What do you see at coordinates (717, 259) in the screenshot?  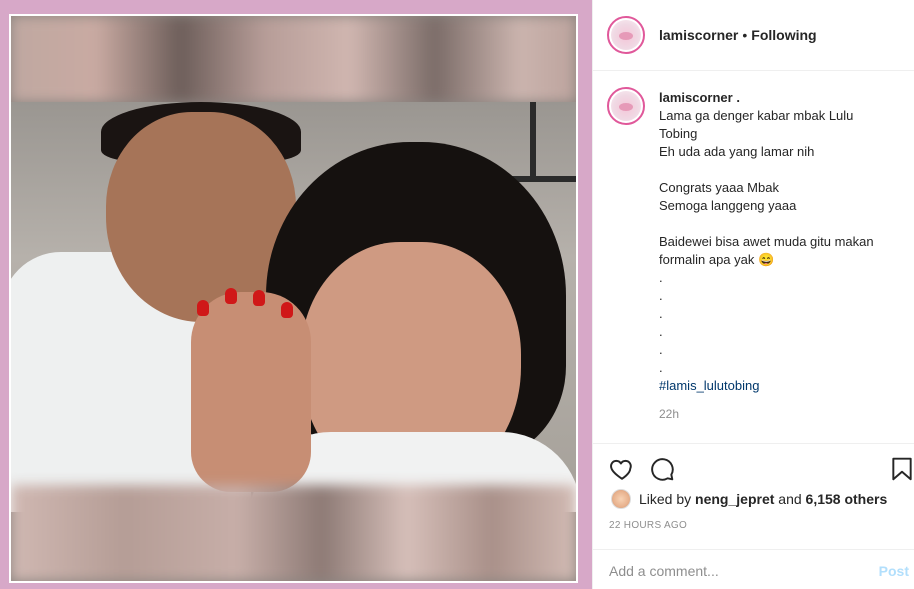 I see `caption-line: formalin apa yak 😄` at bounding box center [717, 259].